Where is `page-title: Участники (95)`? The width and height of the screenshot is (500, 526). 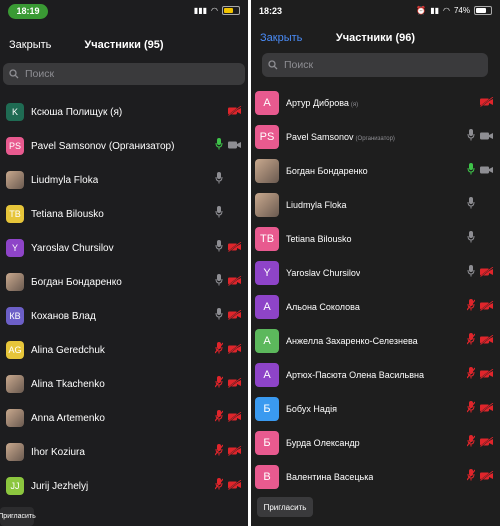 page-title: Участники (95) is located at coordinates (124, 45).